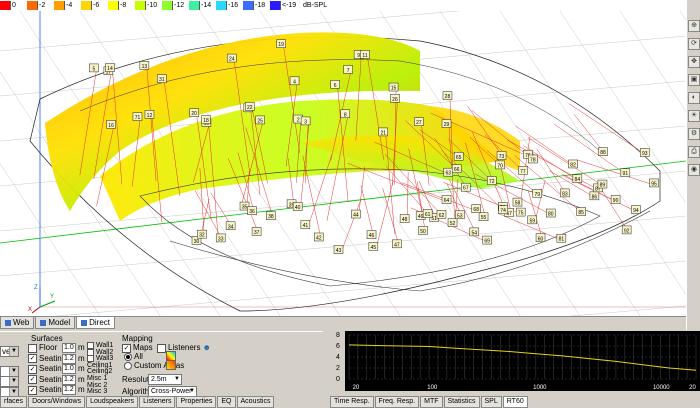  I want to click on speaker-tag: 48, so click(404, 219).